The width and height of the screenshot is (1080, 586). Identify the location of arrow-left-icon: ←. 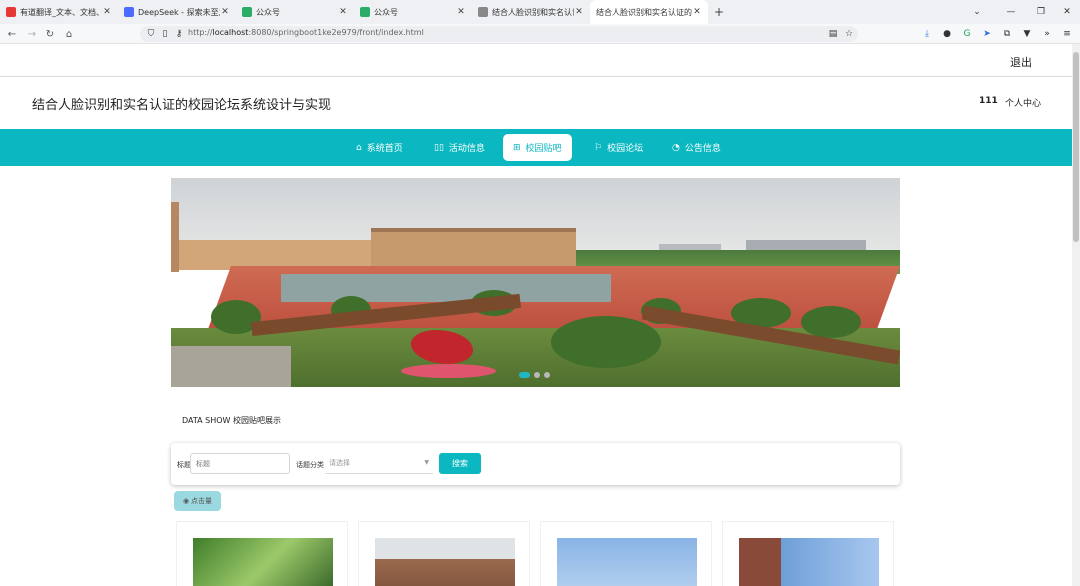
(12, 34).